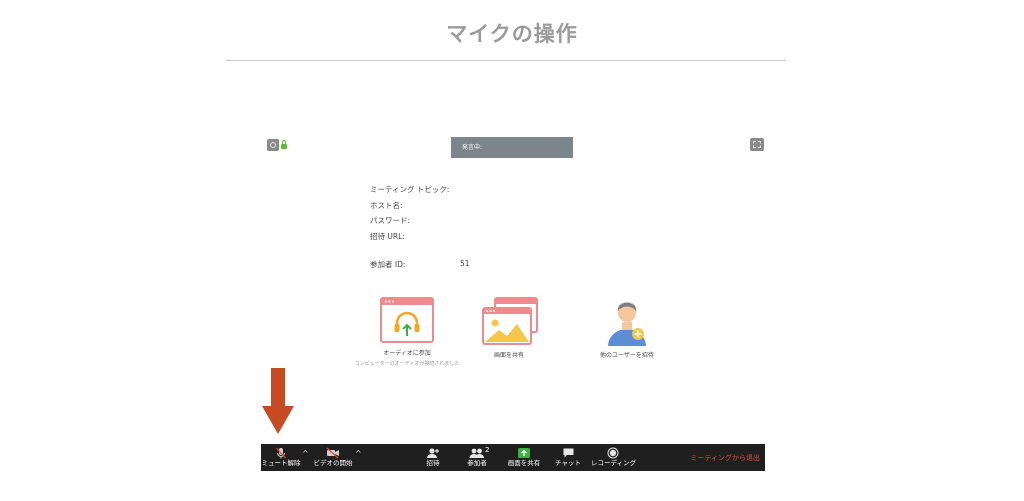 This screenshot has height=501, width=1024. Describe the element at coordinates (568, 453) in the screenshot. I see `chat-icon` at that location.